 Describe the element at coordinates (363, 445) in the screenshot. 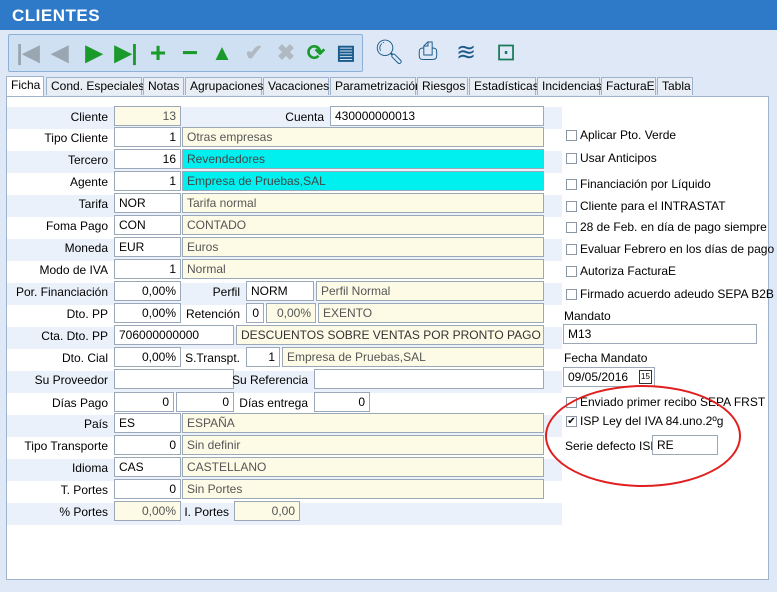

I see `tipo-transporte-desc: Sin definir` at that location.